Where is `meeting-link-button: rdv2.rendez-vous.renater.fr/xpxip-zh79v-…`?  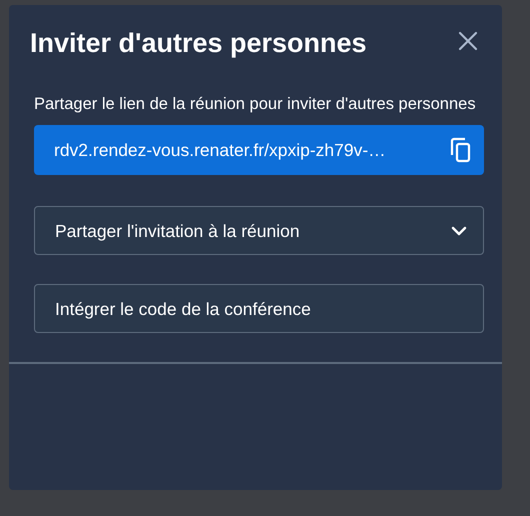 meeting-link-button: rdv2.rendez-vous.renater.fr/xpxip-zh79v-… is located at coordinates (259, 150).